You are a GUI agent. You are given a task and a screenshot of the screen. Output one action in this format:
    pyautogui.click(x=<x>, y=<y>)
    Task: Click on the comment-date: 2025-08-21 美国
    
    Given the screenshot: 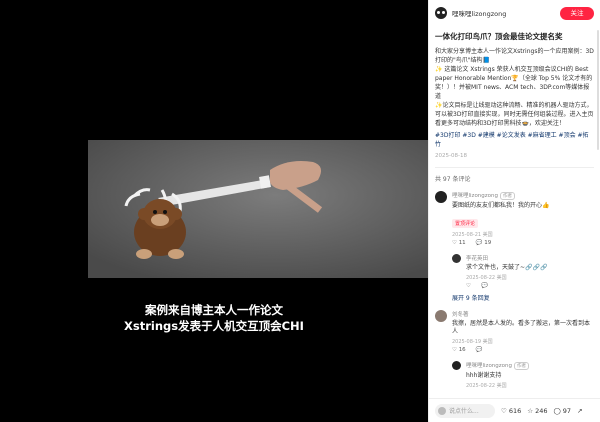 What is the action you would take?
    pyautogui.click(x=472, y=235)
    